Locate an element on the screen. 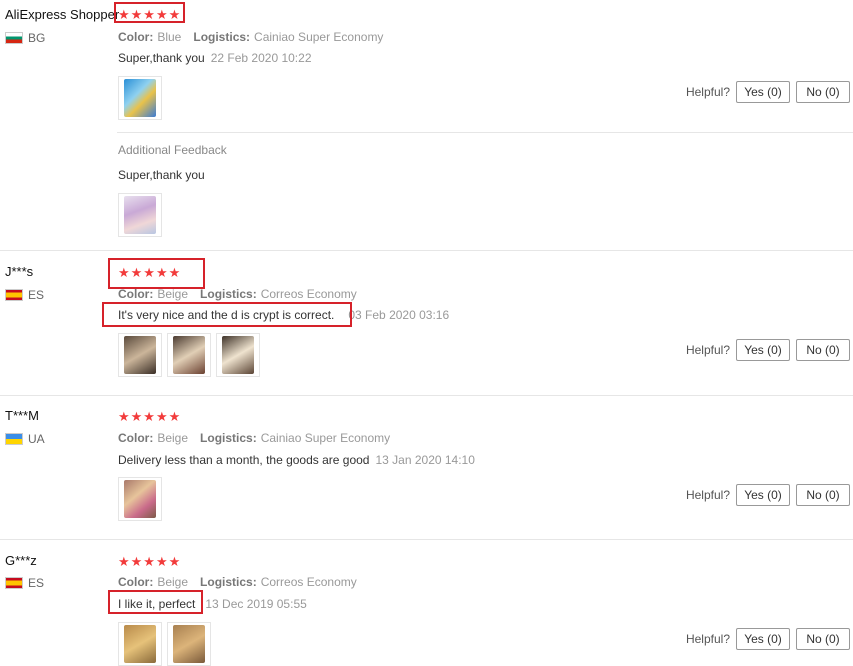 The height and width of the screenshot is (666, 853). reviewer-name: T***M is located at coordinates (22, 415).